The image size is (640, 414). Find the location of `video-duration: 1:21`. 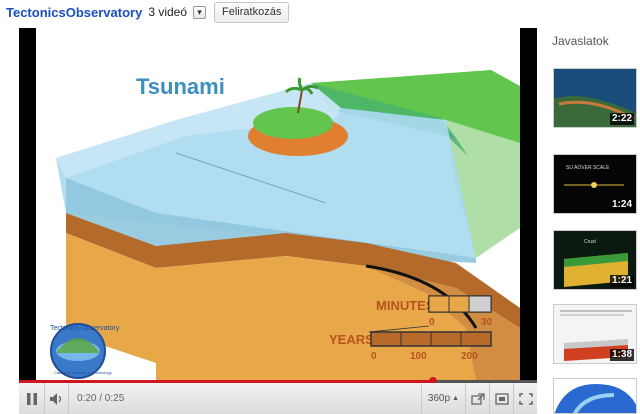

video-duration: 1:21 is located at coordinates (621, 281).